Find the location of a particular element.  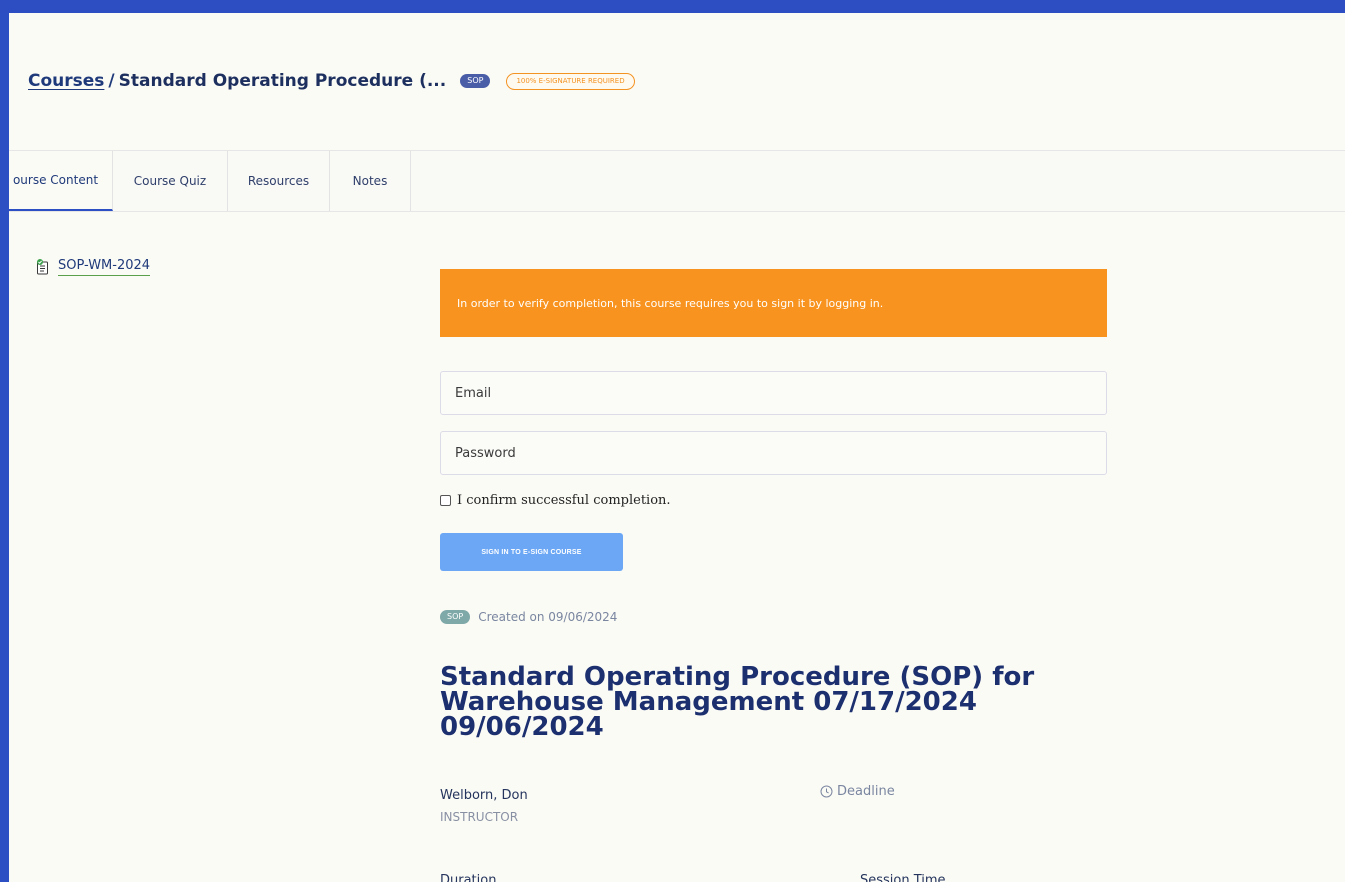

tab-label: Resources is located at coordinates (278, 181).